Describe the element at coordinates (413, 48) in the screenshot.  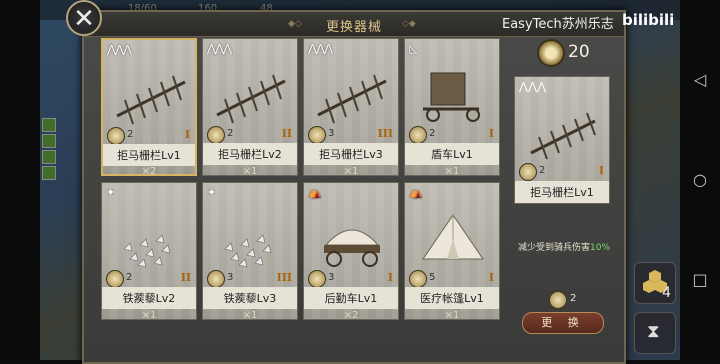
I see `archer-class-icon: ◺` at that location.